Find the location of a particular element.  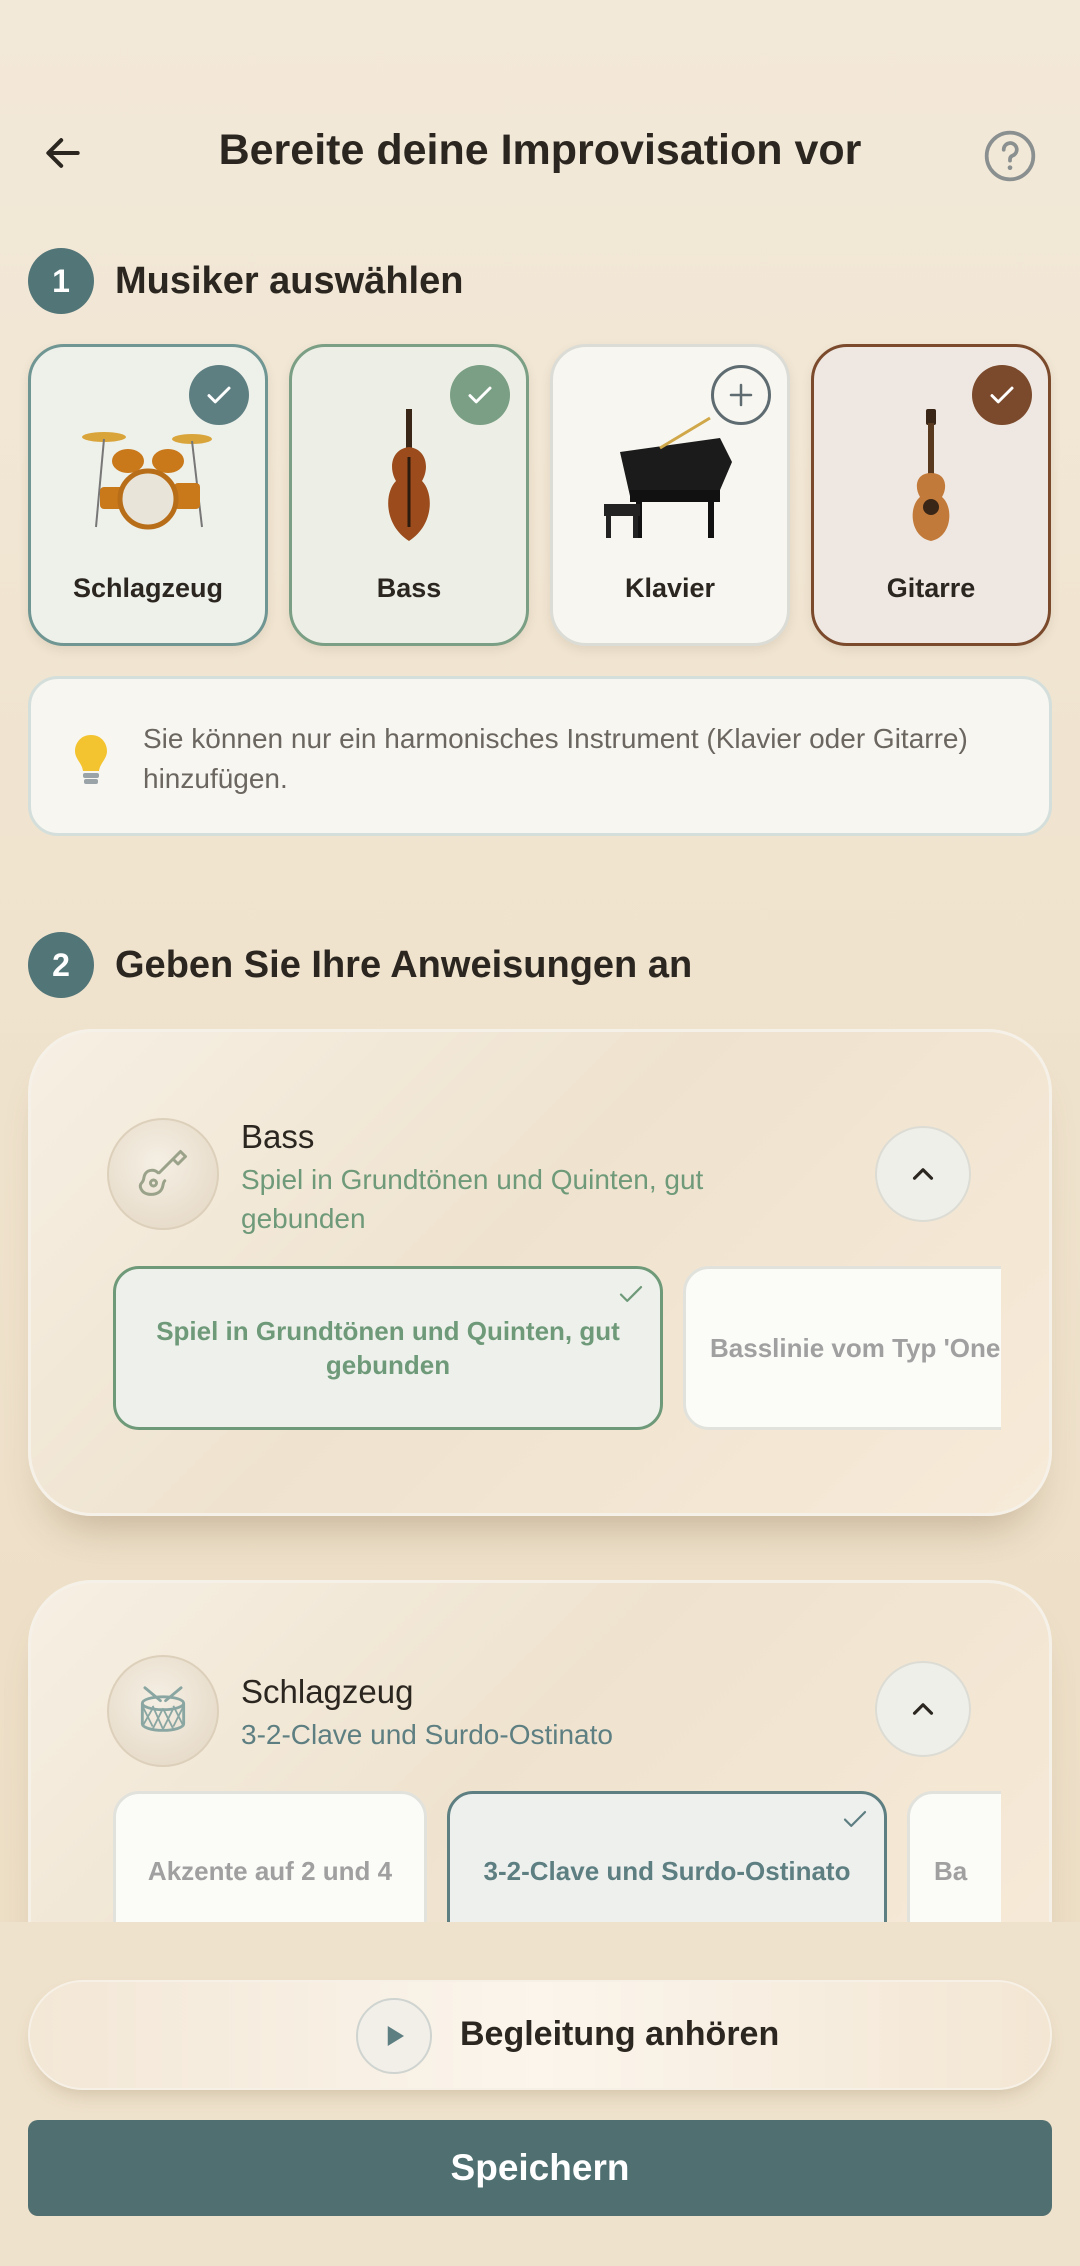

play-icon is located at coordinates (394, 2036).